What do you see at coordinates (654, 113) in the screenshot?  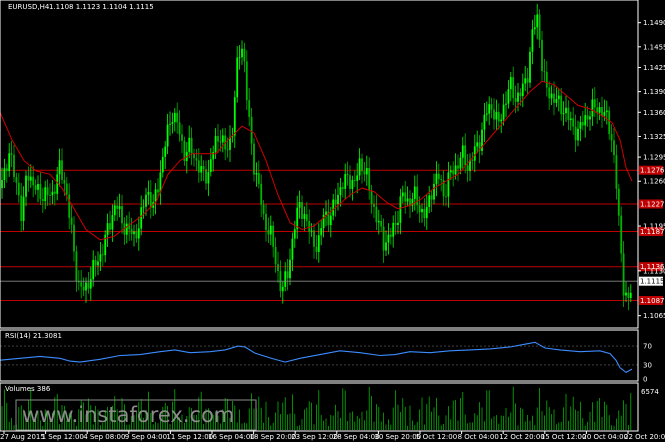 I see `y-tick-label: 1.1360` at bounding box center [654, 113].